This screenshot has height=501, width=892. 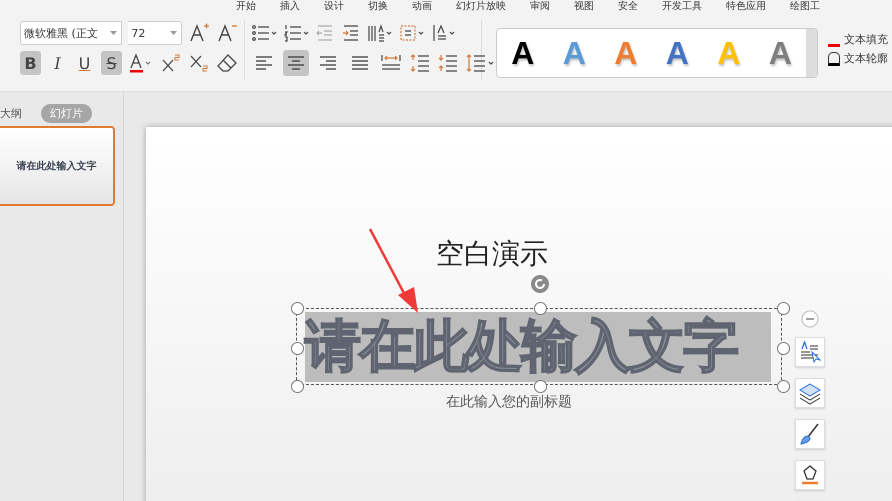 What do you see at coordinates (628, 7) in the screenshot?
I see `menu-tab: 安全` at bounding box center [628, 7].